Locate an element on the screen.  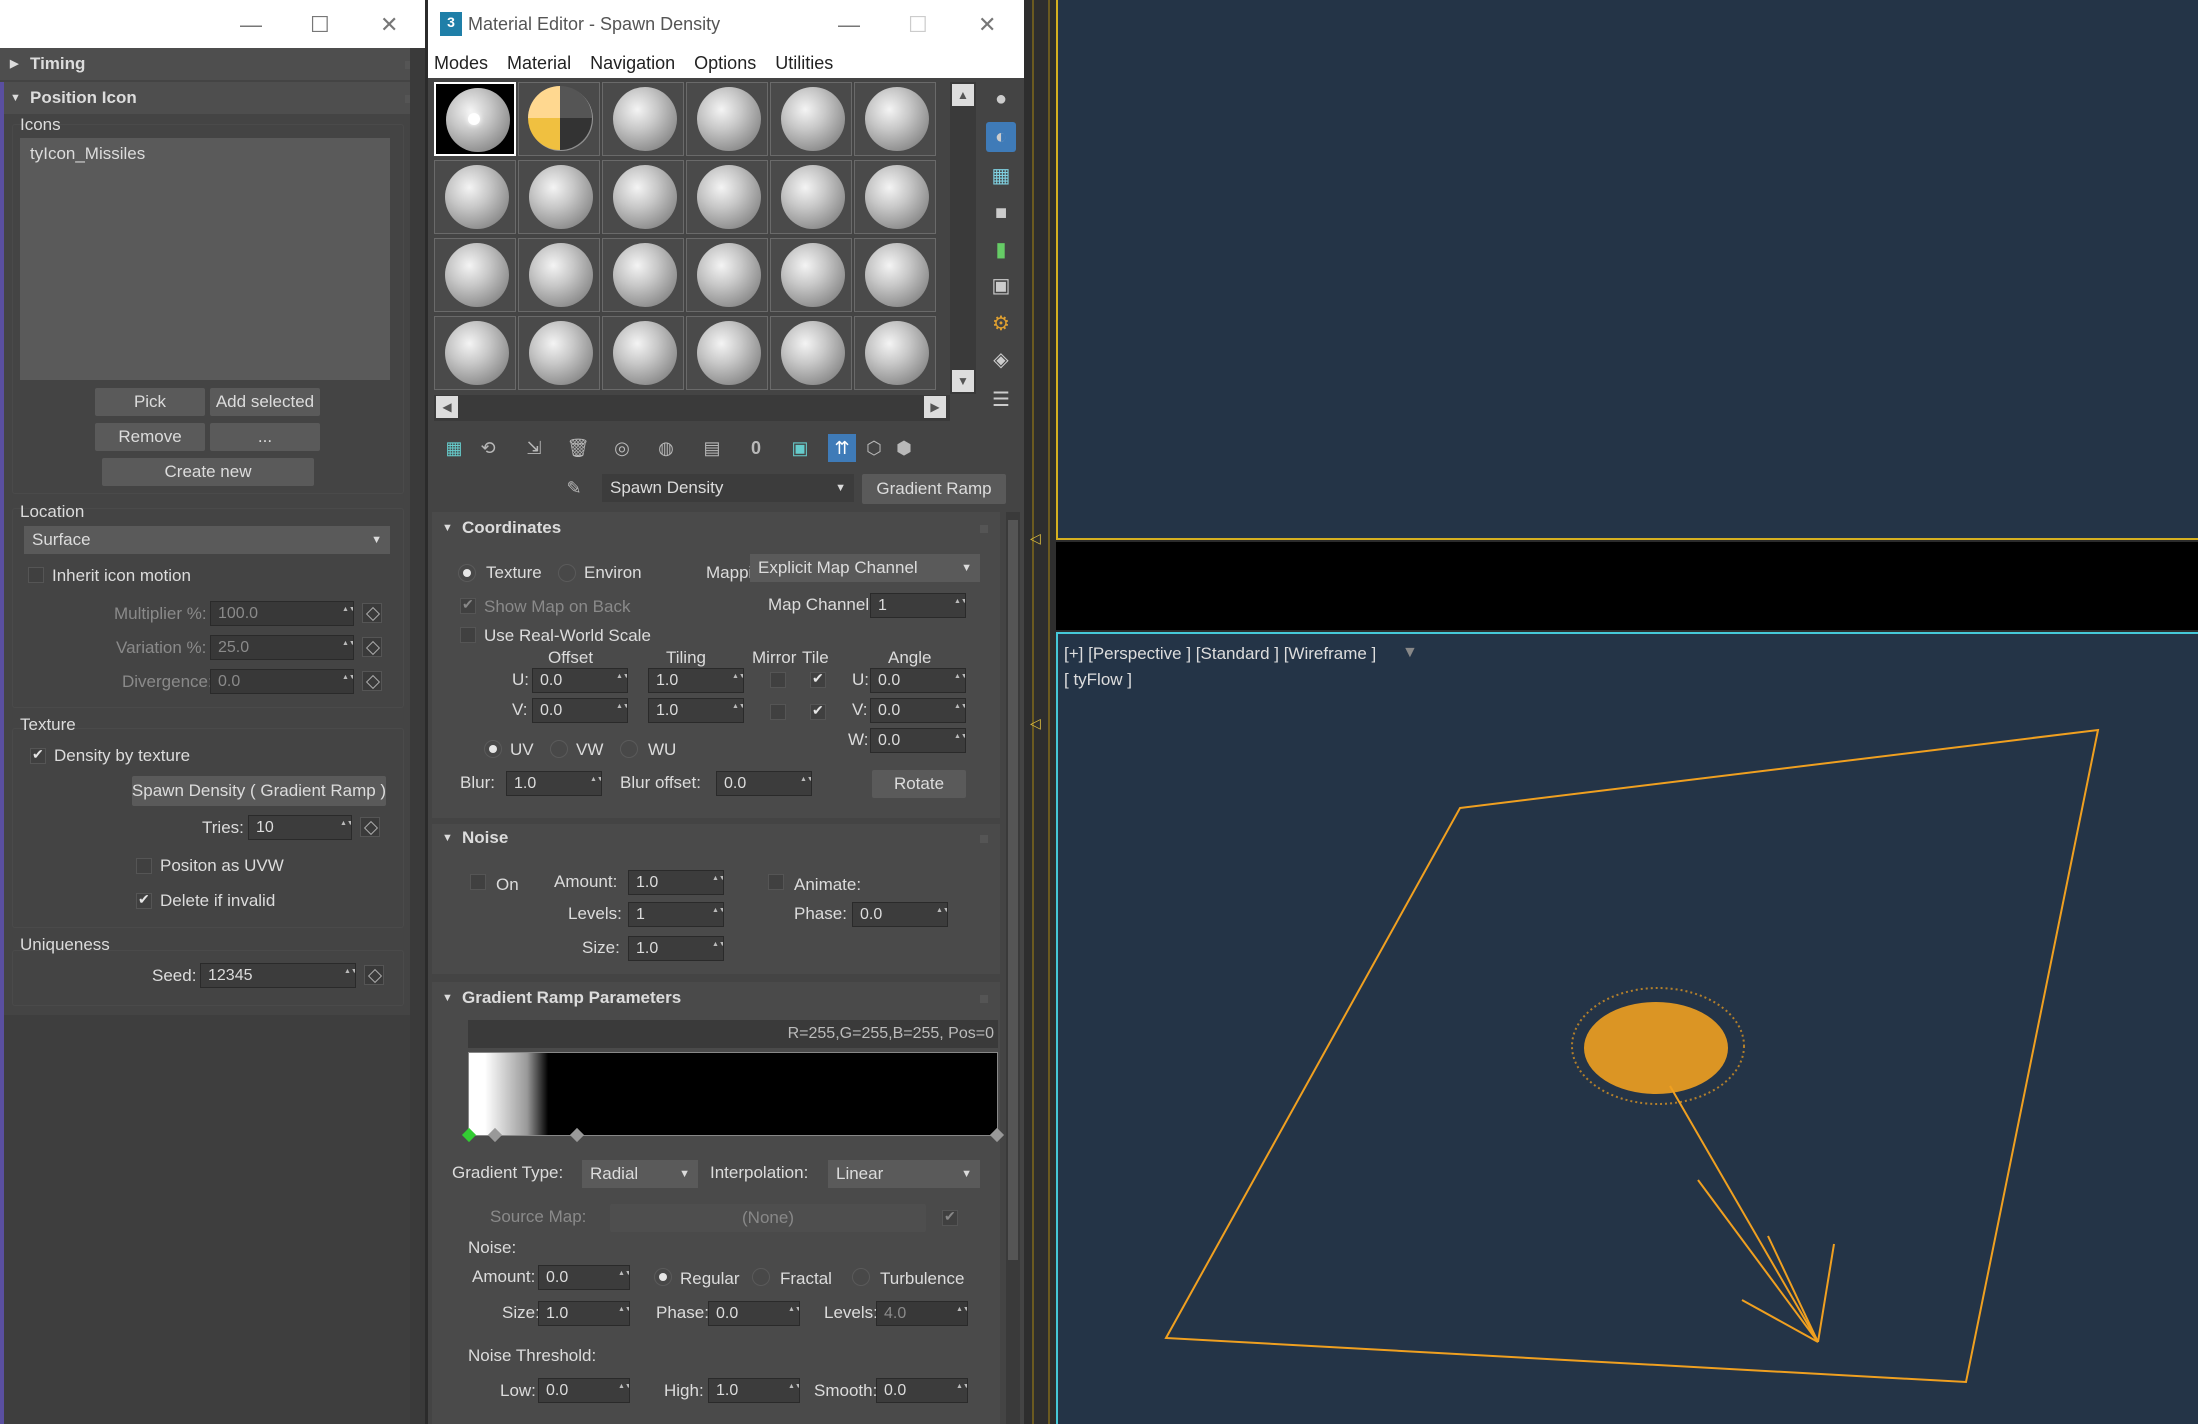
smooth-spinner: 0.0 is located at coordinates (922, 1390).